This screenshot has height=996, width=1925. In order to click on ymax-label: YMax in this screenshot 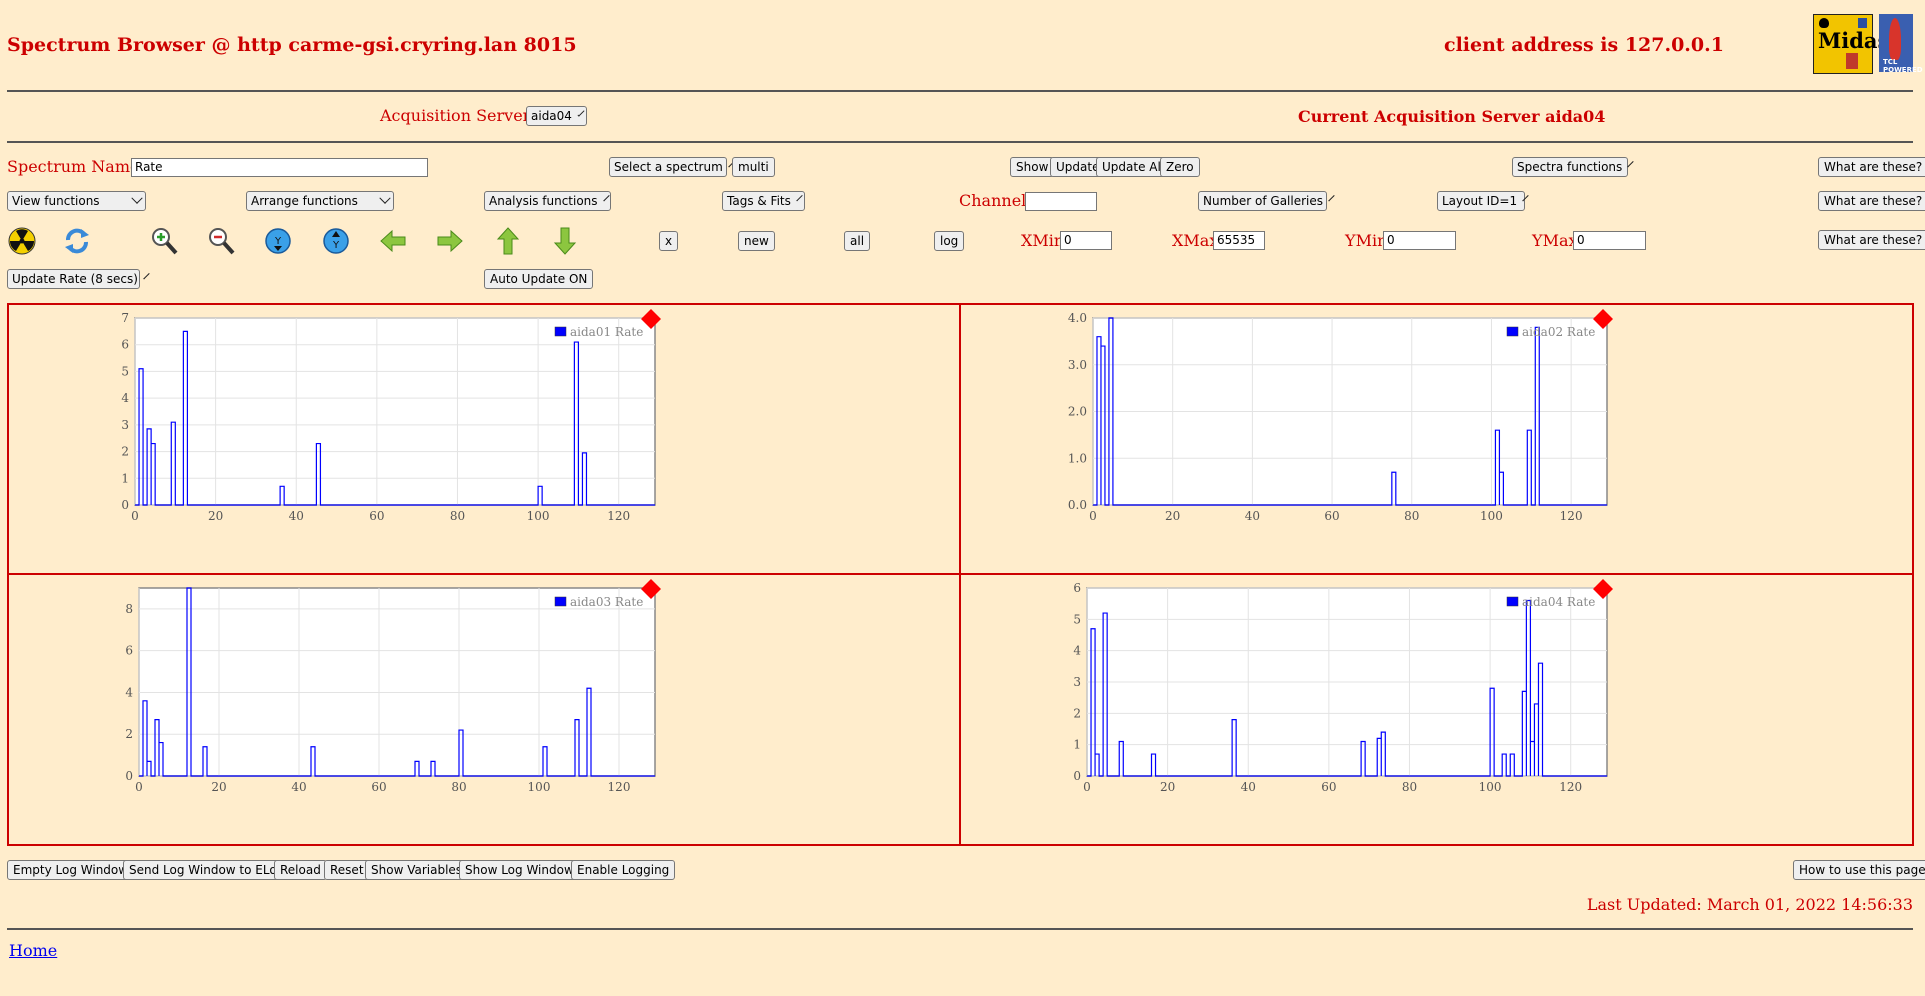, I will do `click(1555, 240)`.